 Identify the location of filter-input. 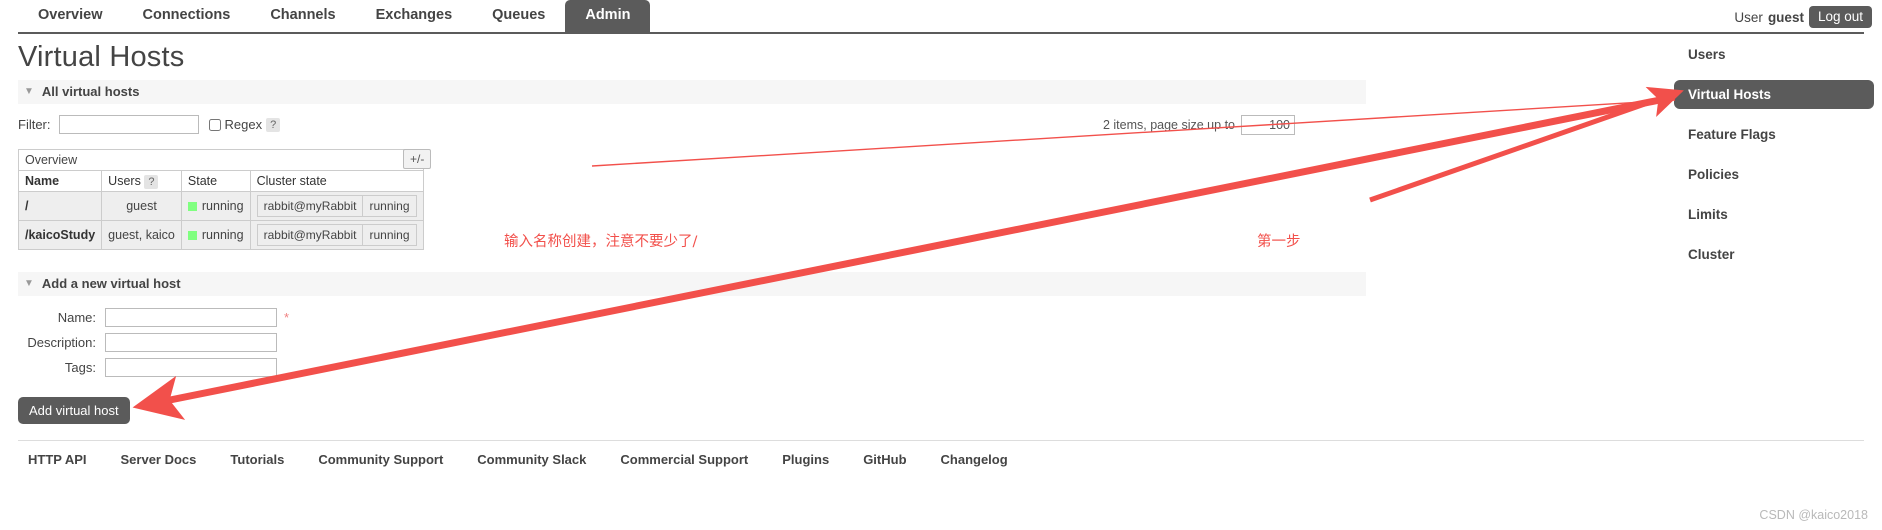
(128, 124).